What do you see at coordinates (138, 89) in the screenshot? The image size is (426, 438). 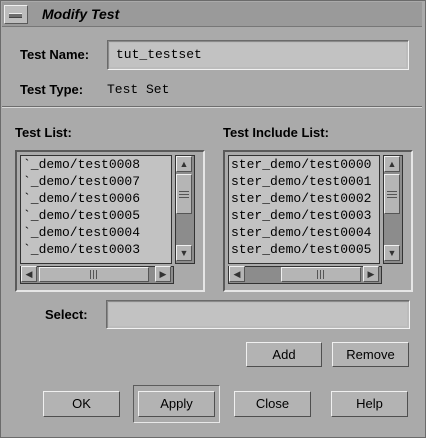 I see `test-type-value: Test Set` at bounding box center [138, 89].